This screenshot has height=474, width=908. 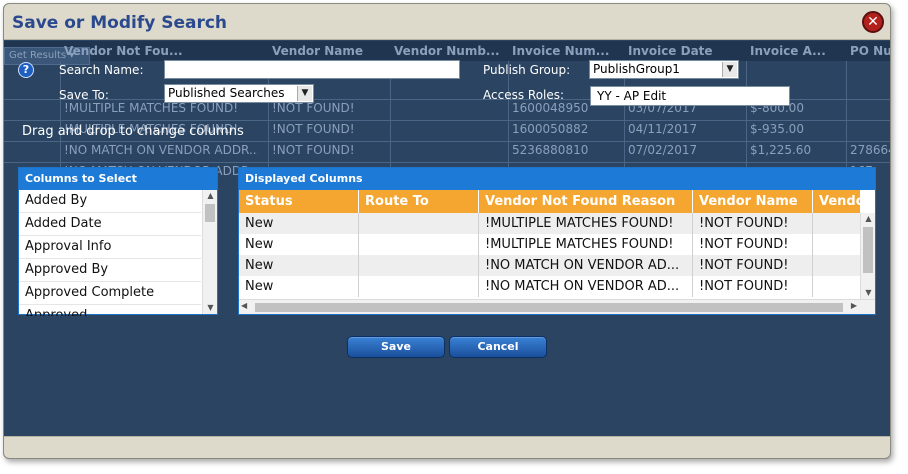 What do you see at coordinates (226, 93) in the screenshot?
I see `save-to-value: Published Searches` at bounding box center [226, 93].